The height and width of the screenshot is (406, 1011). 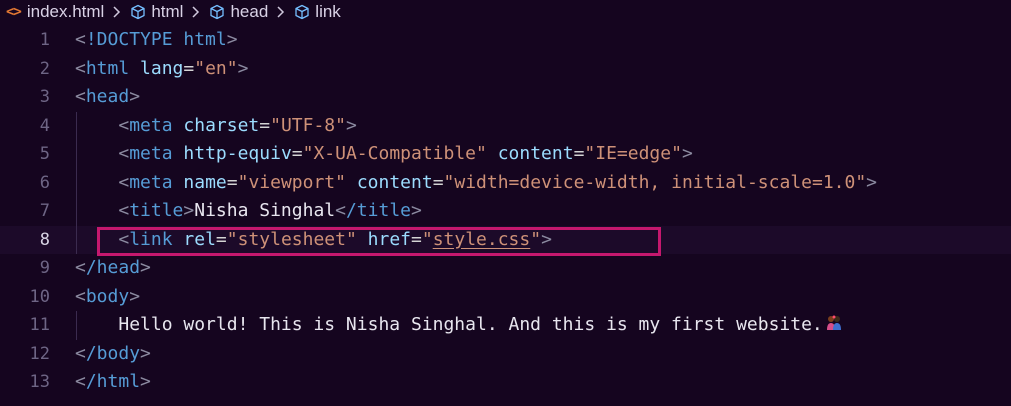 I want to click on line-number: 12, so click(x=39, y=353).